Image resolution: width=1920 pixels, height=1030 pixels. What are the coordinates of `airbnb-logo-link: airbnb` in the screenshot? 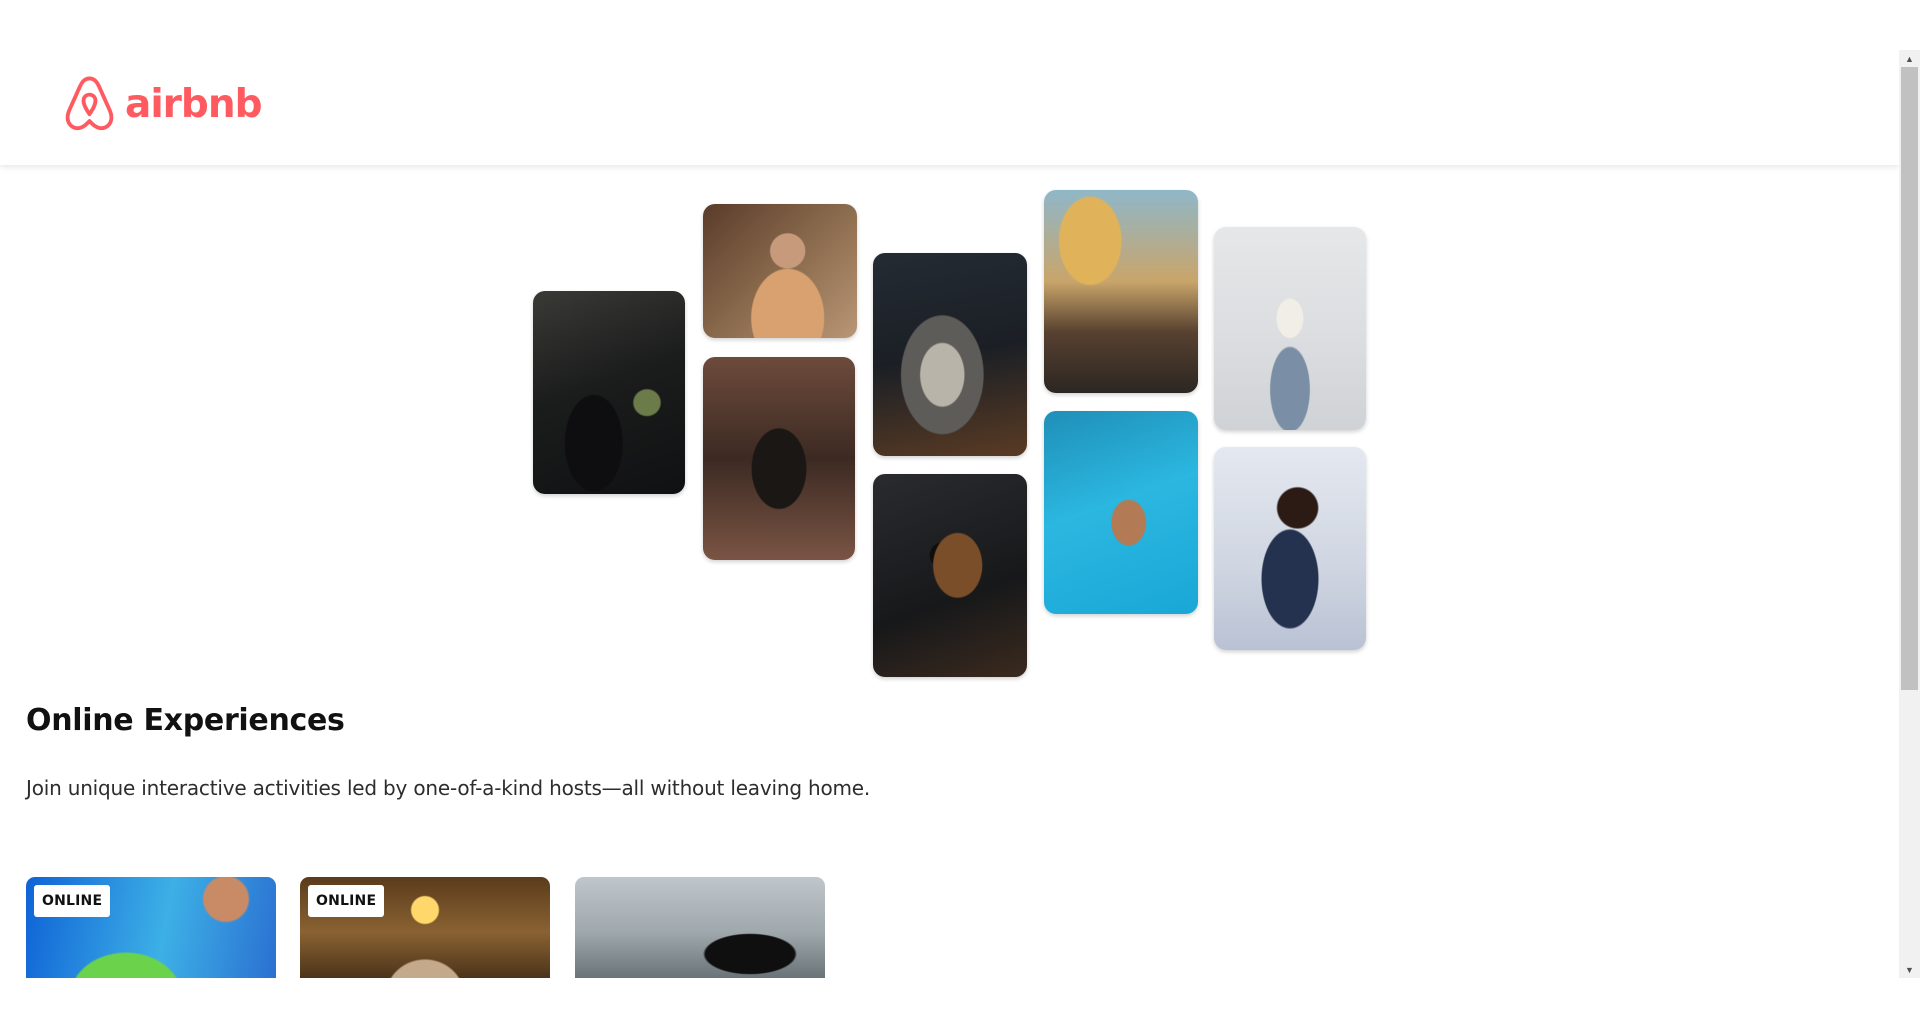 It's located at (162, 104).